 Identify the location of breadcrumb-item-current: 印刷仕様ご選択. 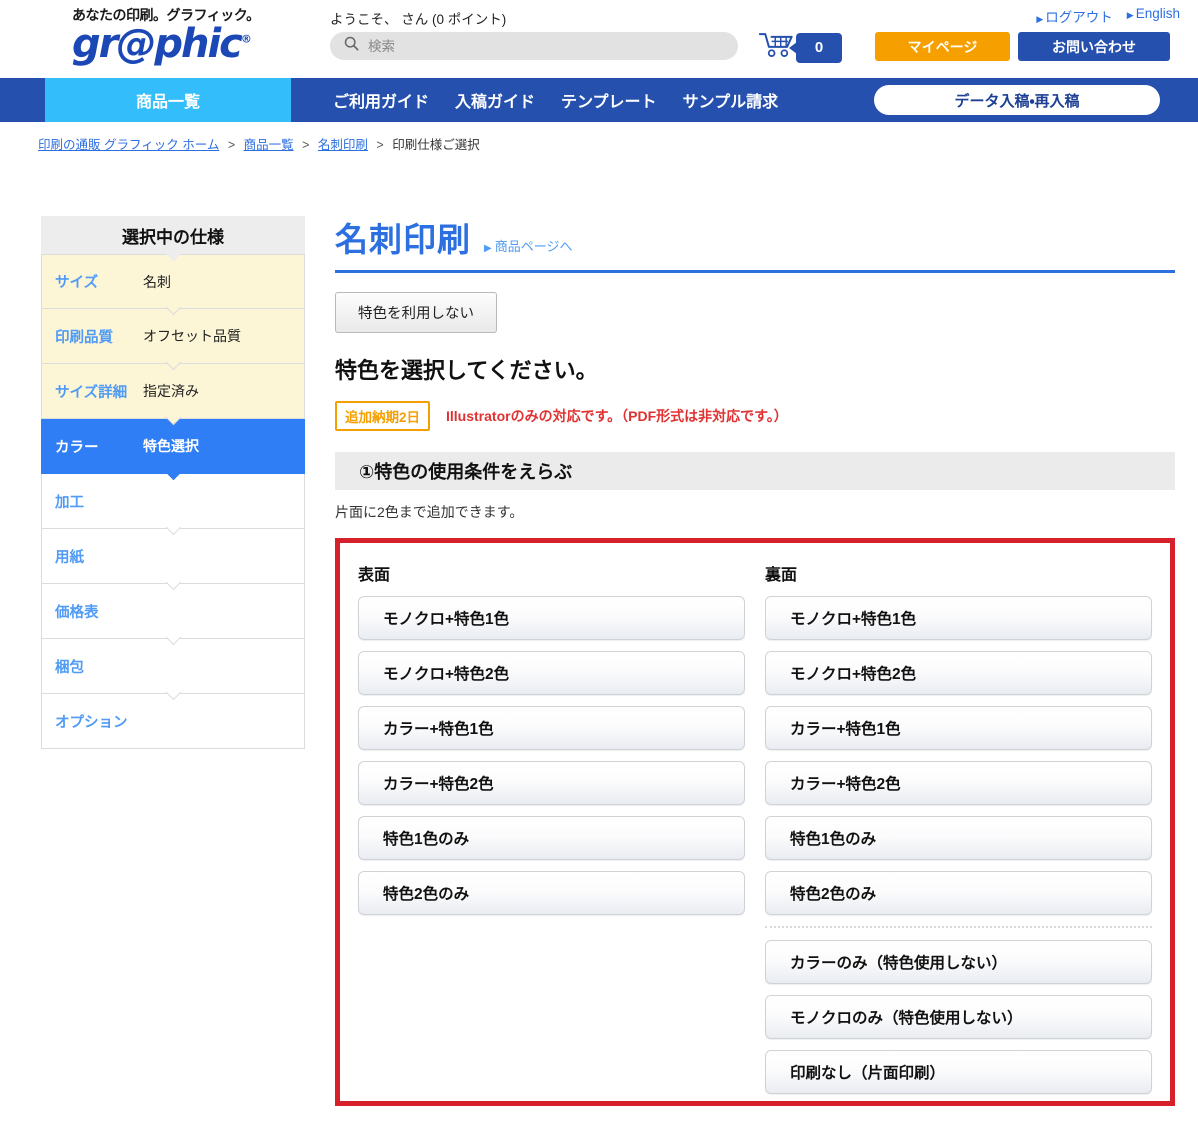
(436, 145).